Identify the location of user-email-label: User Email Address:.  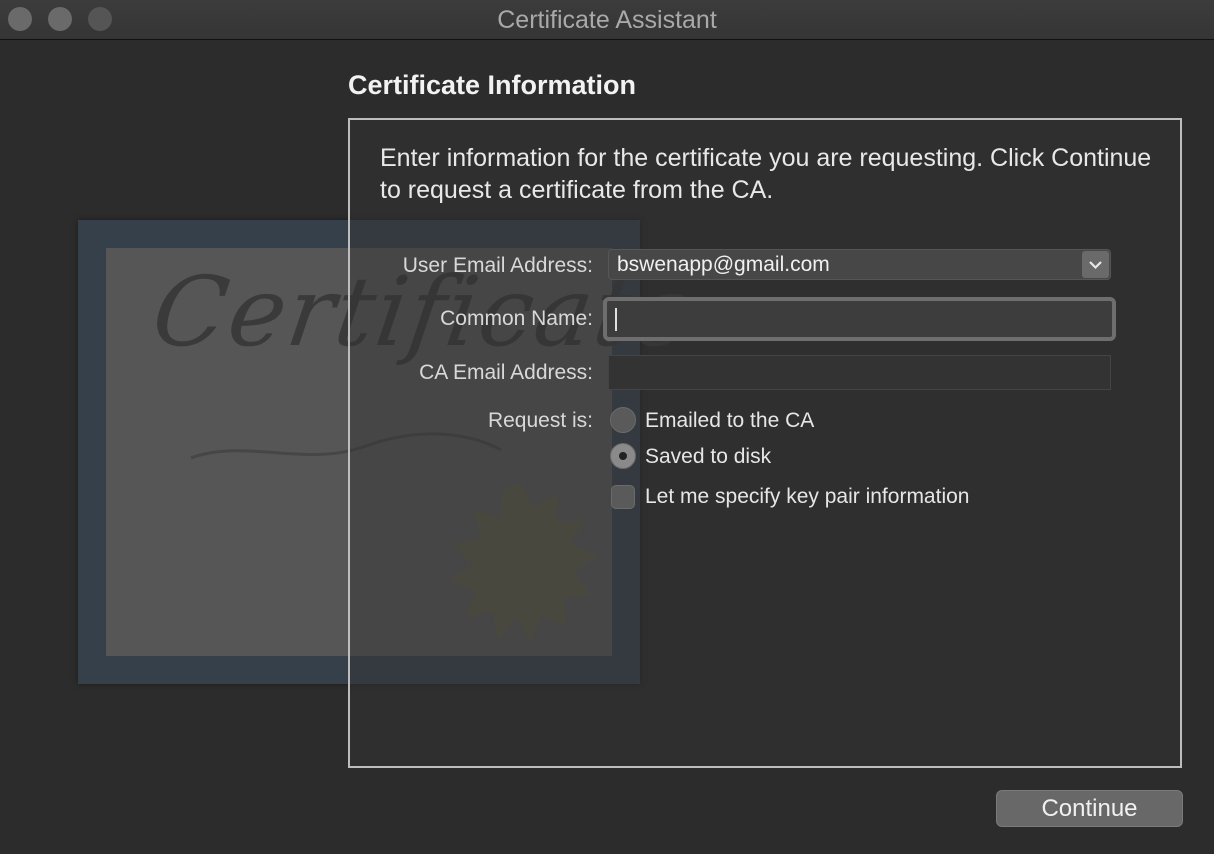
(497, 265).